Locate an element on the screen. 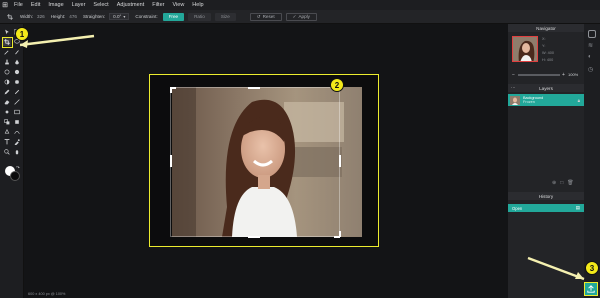 The height and width of the screenshot is (298, 600). step-badge-2: 2 is located at coordinates (337, 85).